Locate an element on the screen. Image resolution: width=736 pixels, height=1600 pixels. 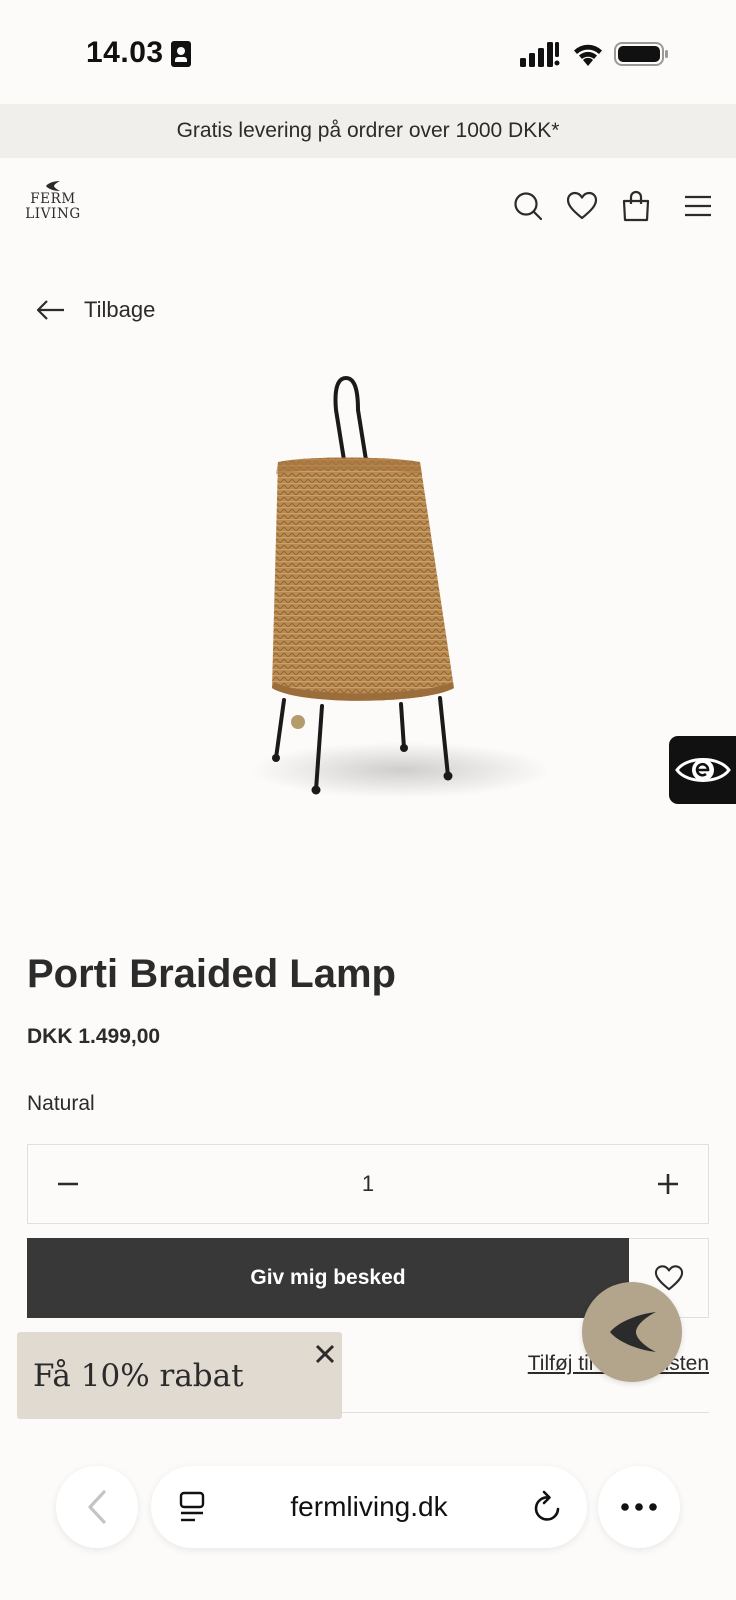
notify-me-button: Giv mig besked is located at coordinates (328, 1278).